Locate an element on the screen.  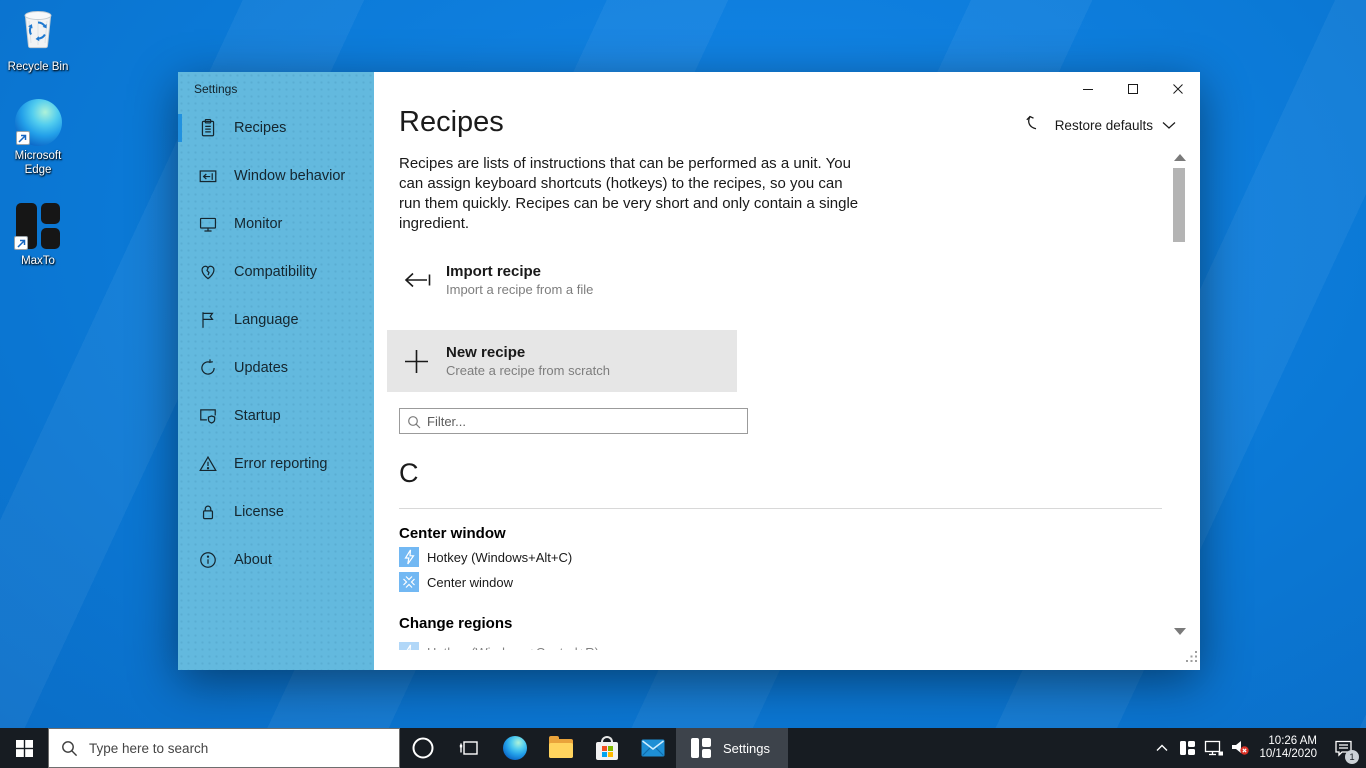
action-label: Center window is located at coordinates (470, 582).